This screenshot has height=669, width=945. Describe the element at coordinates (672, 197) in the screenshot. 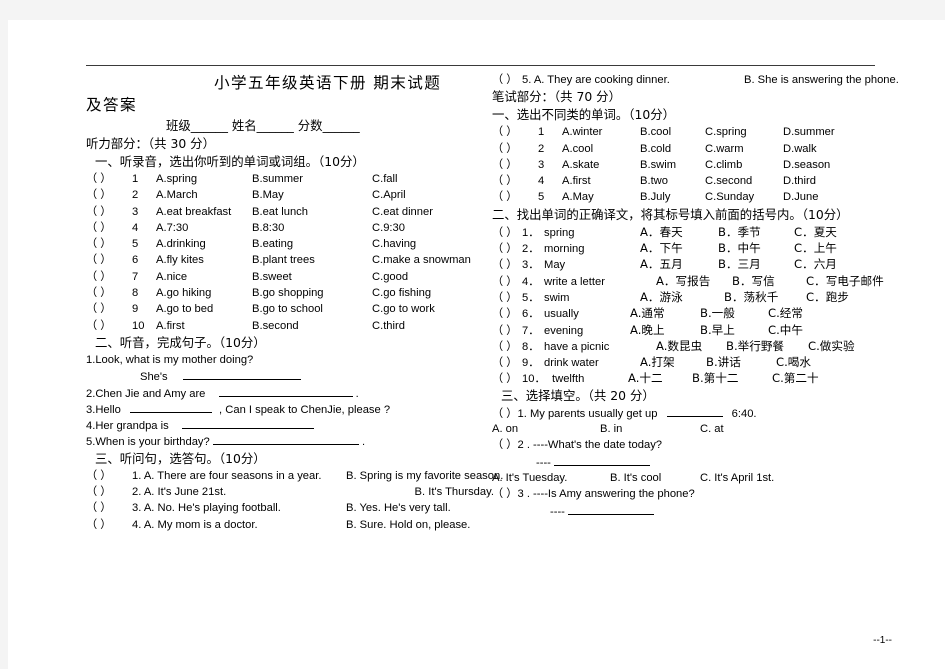

I see `choice-b: B.July` at that location.